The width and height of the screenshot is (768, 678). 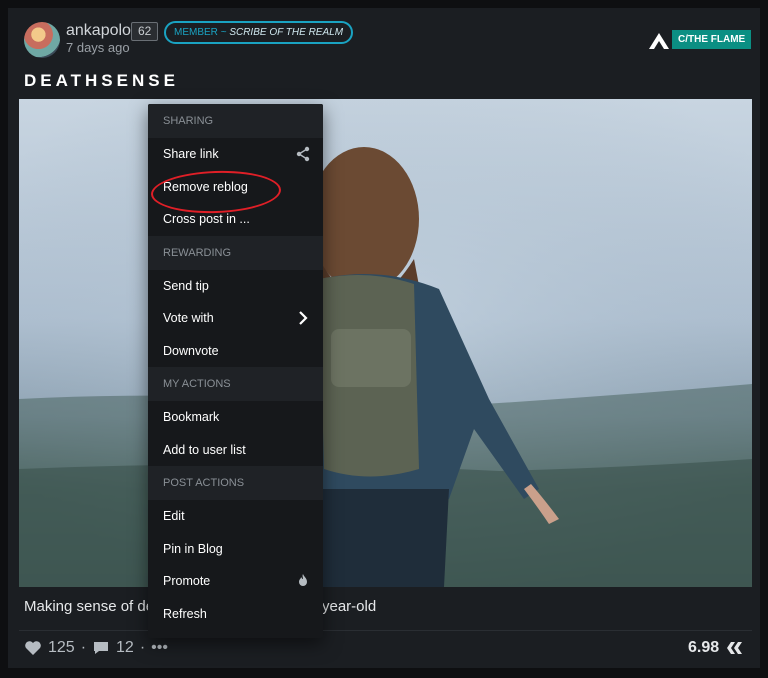 What do you see at coordinates (187, 581) in the screenshot?
I see `menu-item-label: Promote` at bounding box center [187, 581].